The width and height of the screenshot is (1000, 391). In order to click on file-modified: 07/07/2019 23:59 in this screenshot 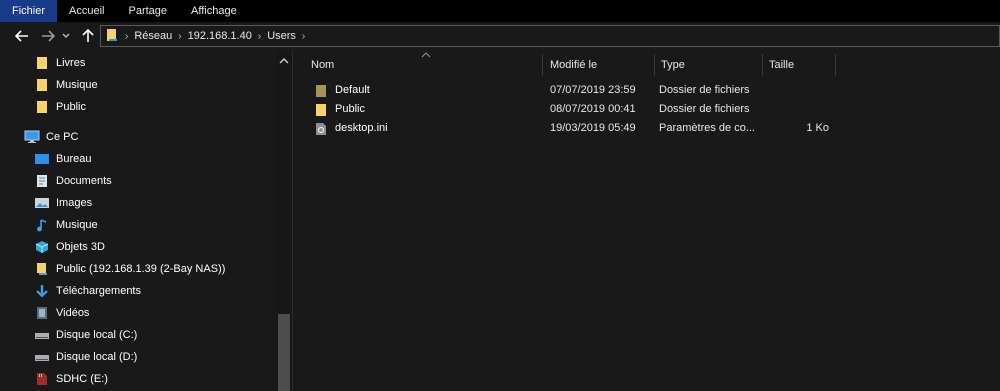, I will do `click(593, 90)`.